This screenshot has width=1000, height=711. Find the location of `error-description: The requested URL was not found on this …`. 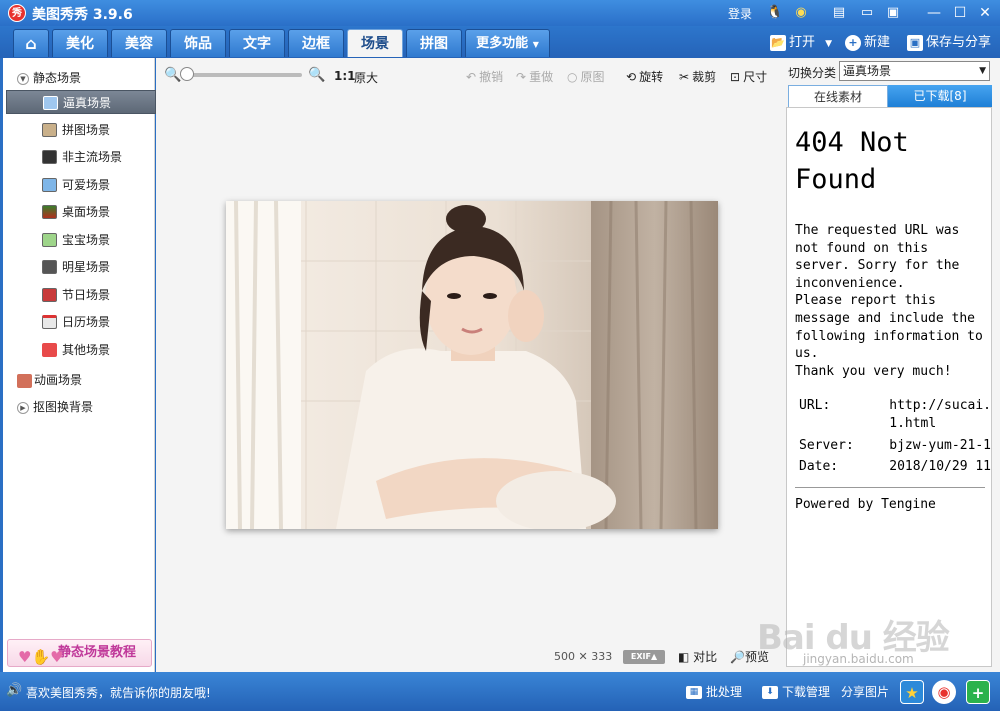

error-description: The requested URL was not found on this … is located at coordinates (889, 301).